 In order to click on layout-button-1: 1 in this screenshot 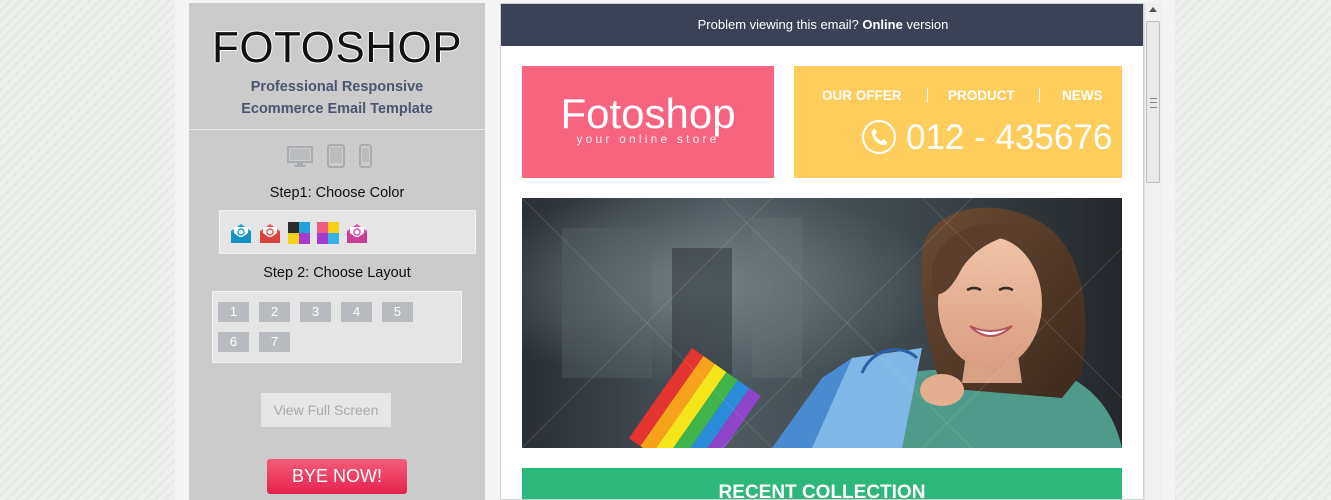, I will do `click(233, 312)`.